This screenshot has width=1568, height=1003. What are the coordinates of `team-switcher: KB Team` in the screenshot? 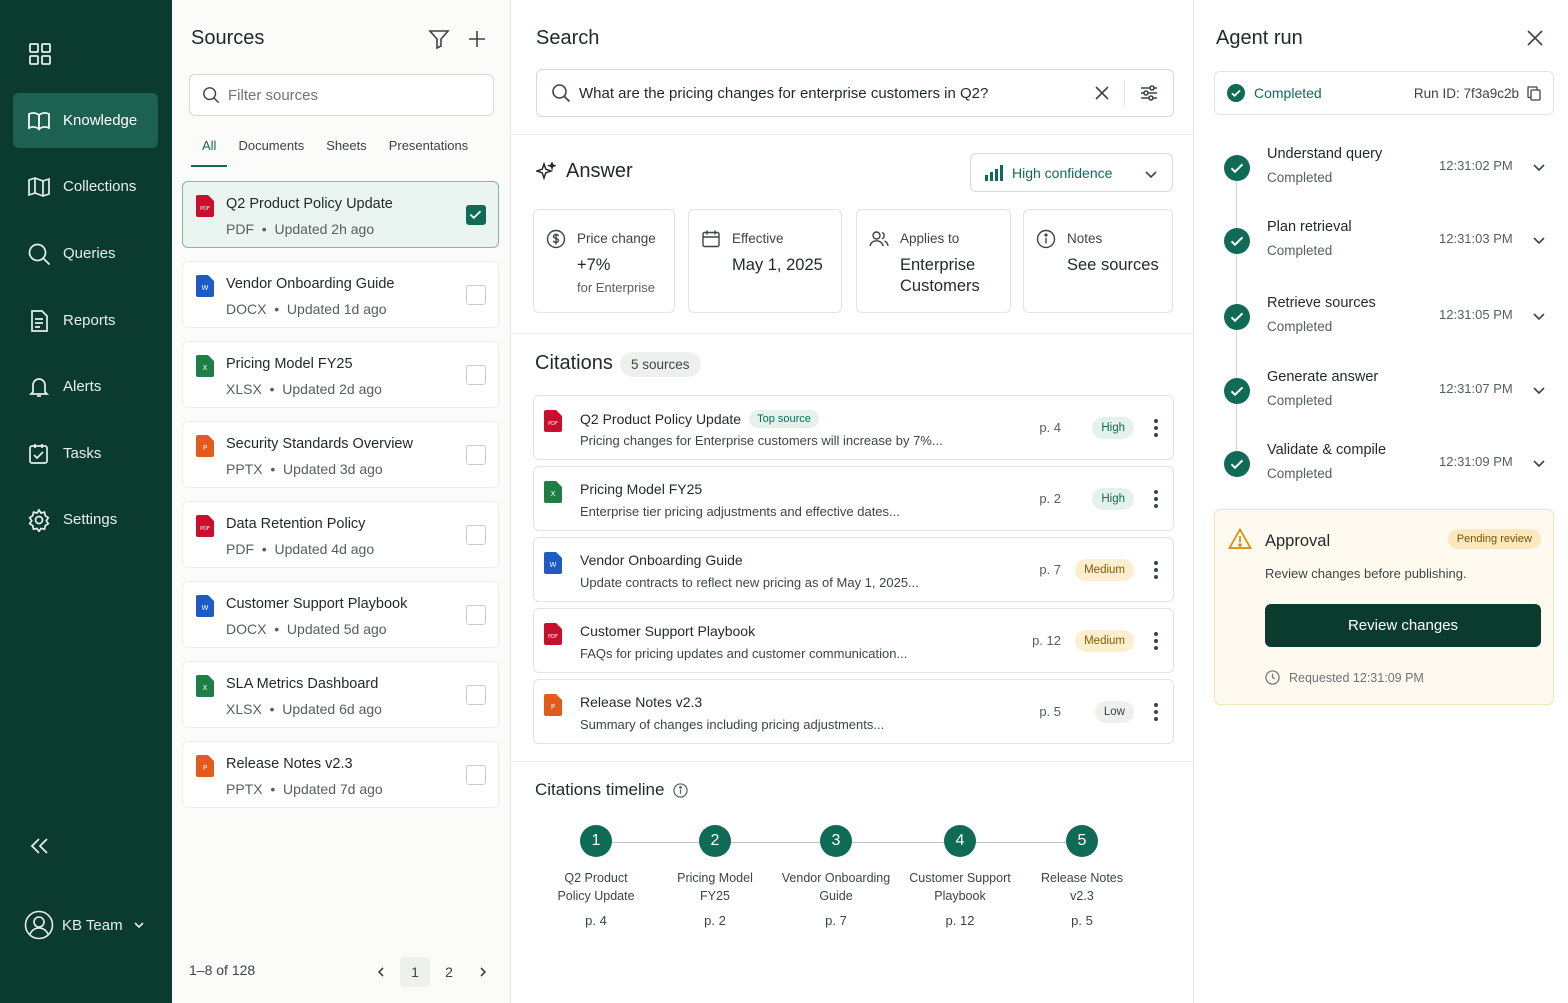 It's located at (84, 925).